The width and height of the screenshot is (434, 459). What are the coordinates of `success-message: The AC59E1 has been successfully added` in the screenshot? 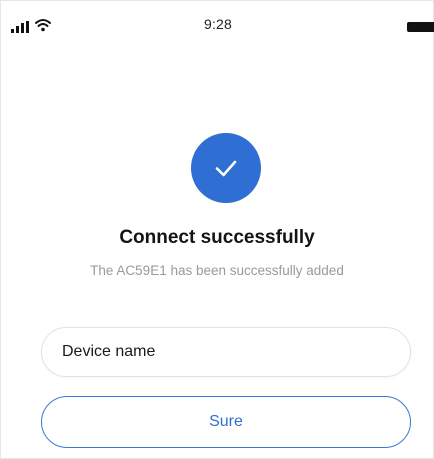 It's located at (217, 270).